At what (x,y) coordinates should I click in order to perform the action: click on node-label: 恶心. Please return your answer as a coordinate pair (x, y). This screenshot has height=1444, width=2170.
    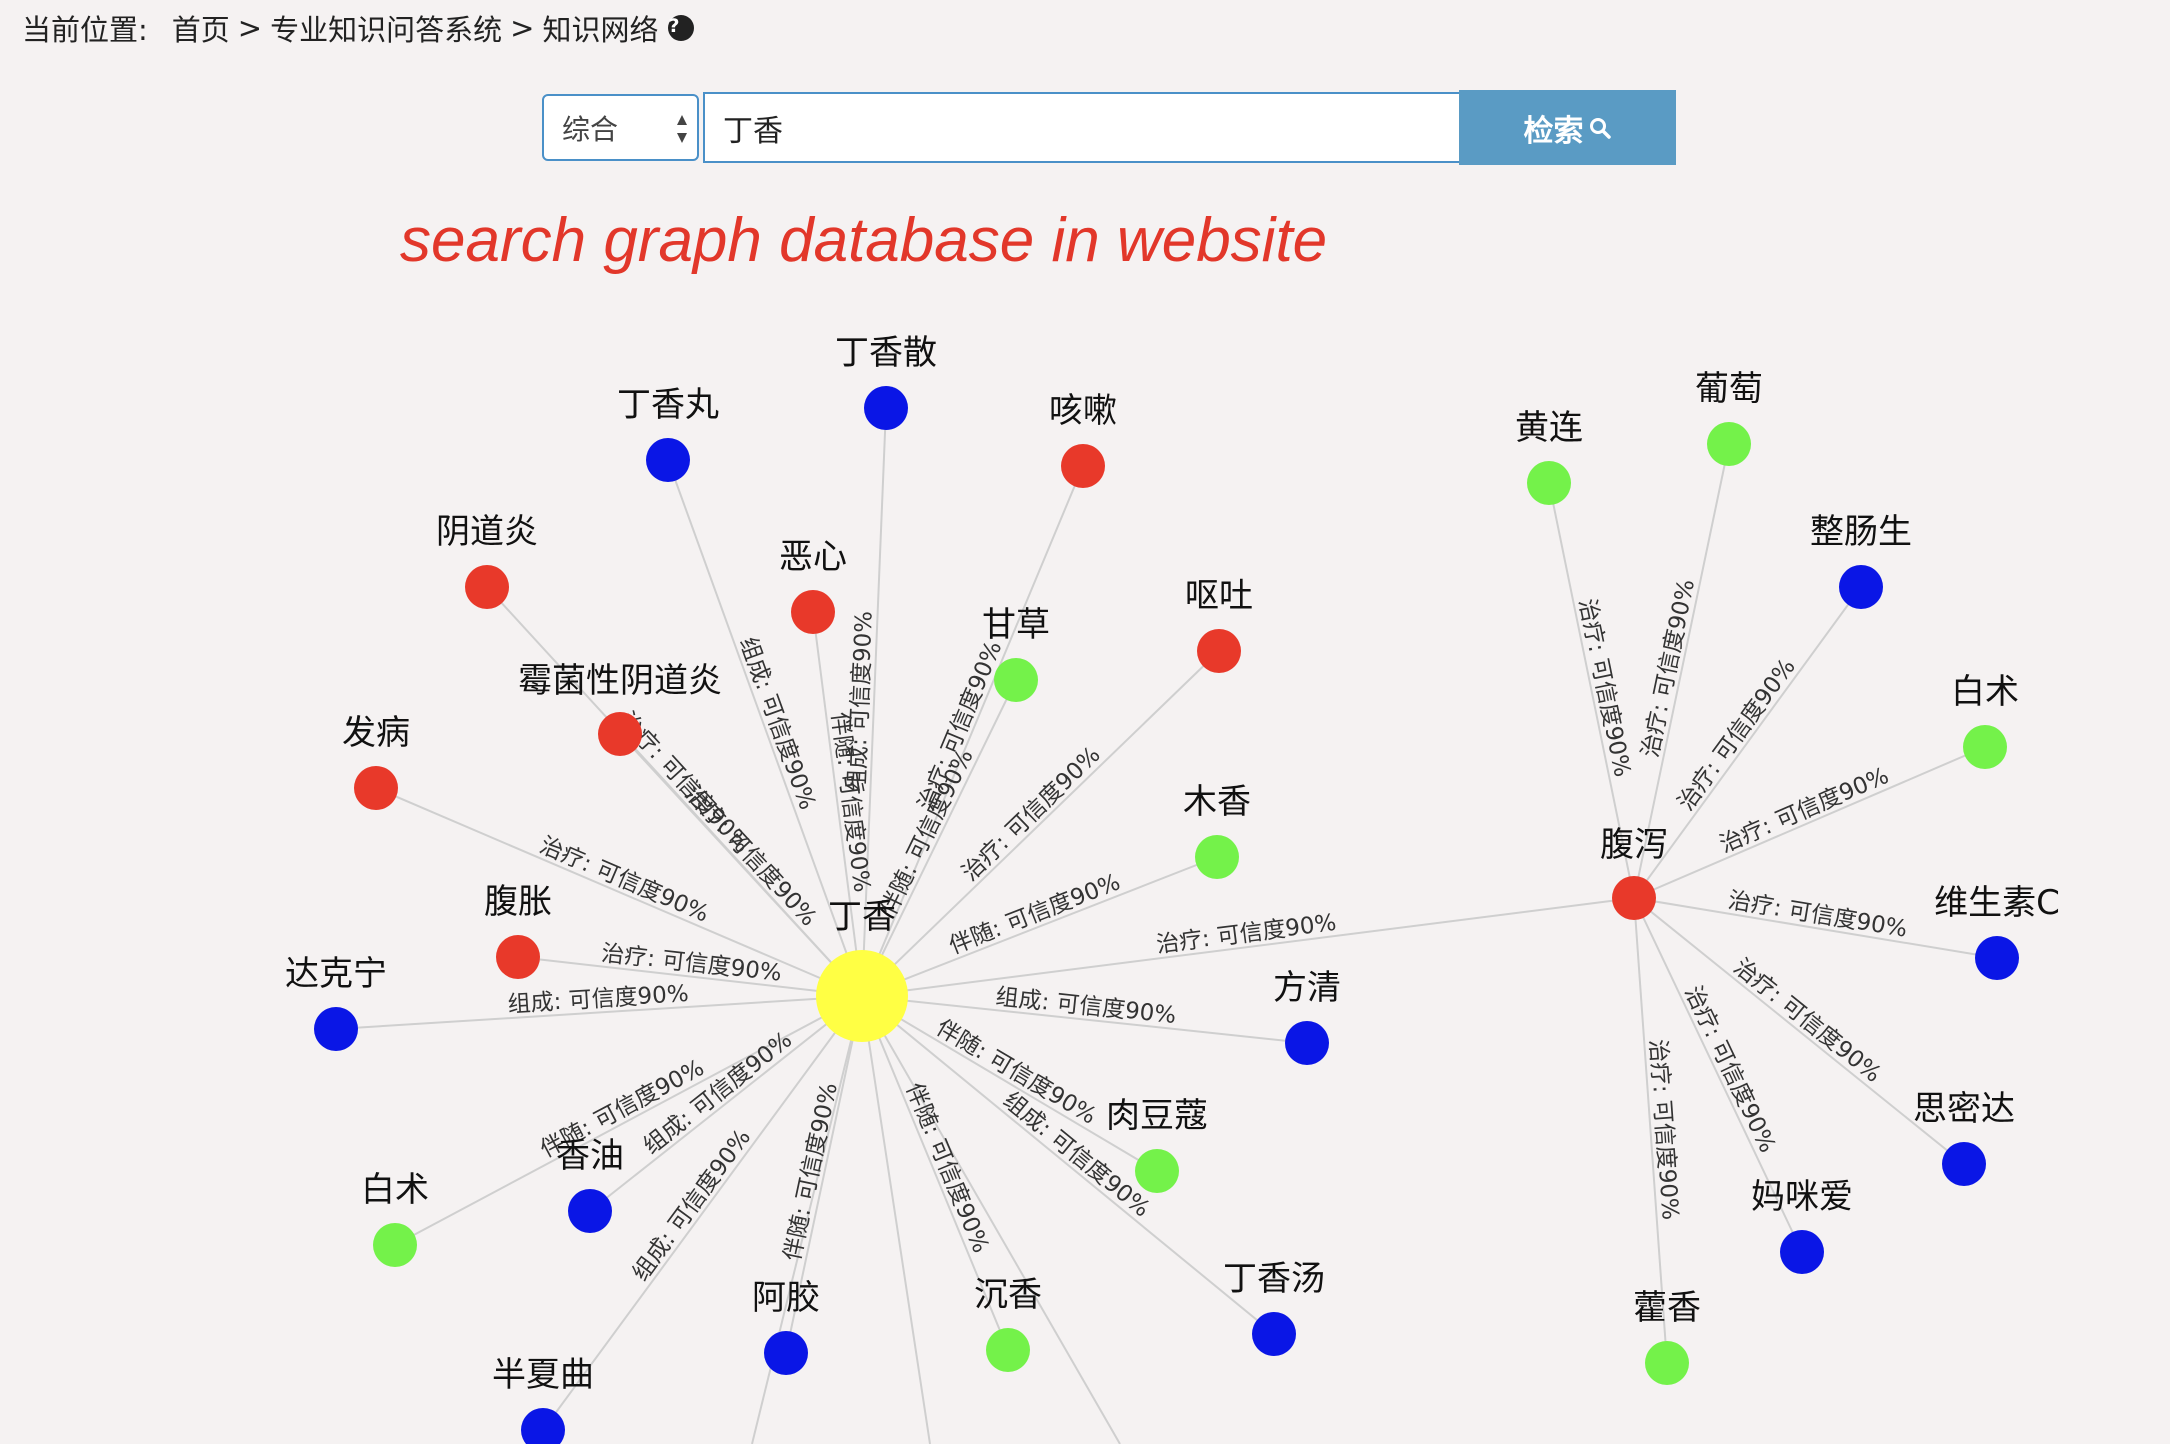
    Looking at the image, I should click on (813, 557).